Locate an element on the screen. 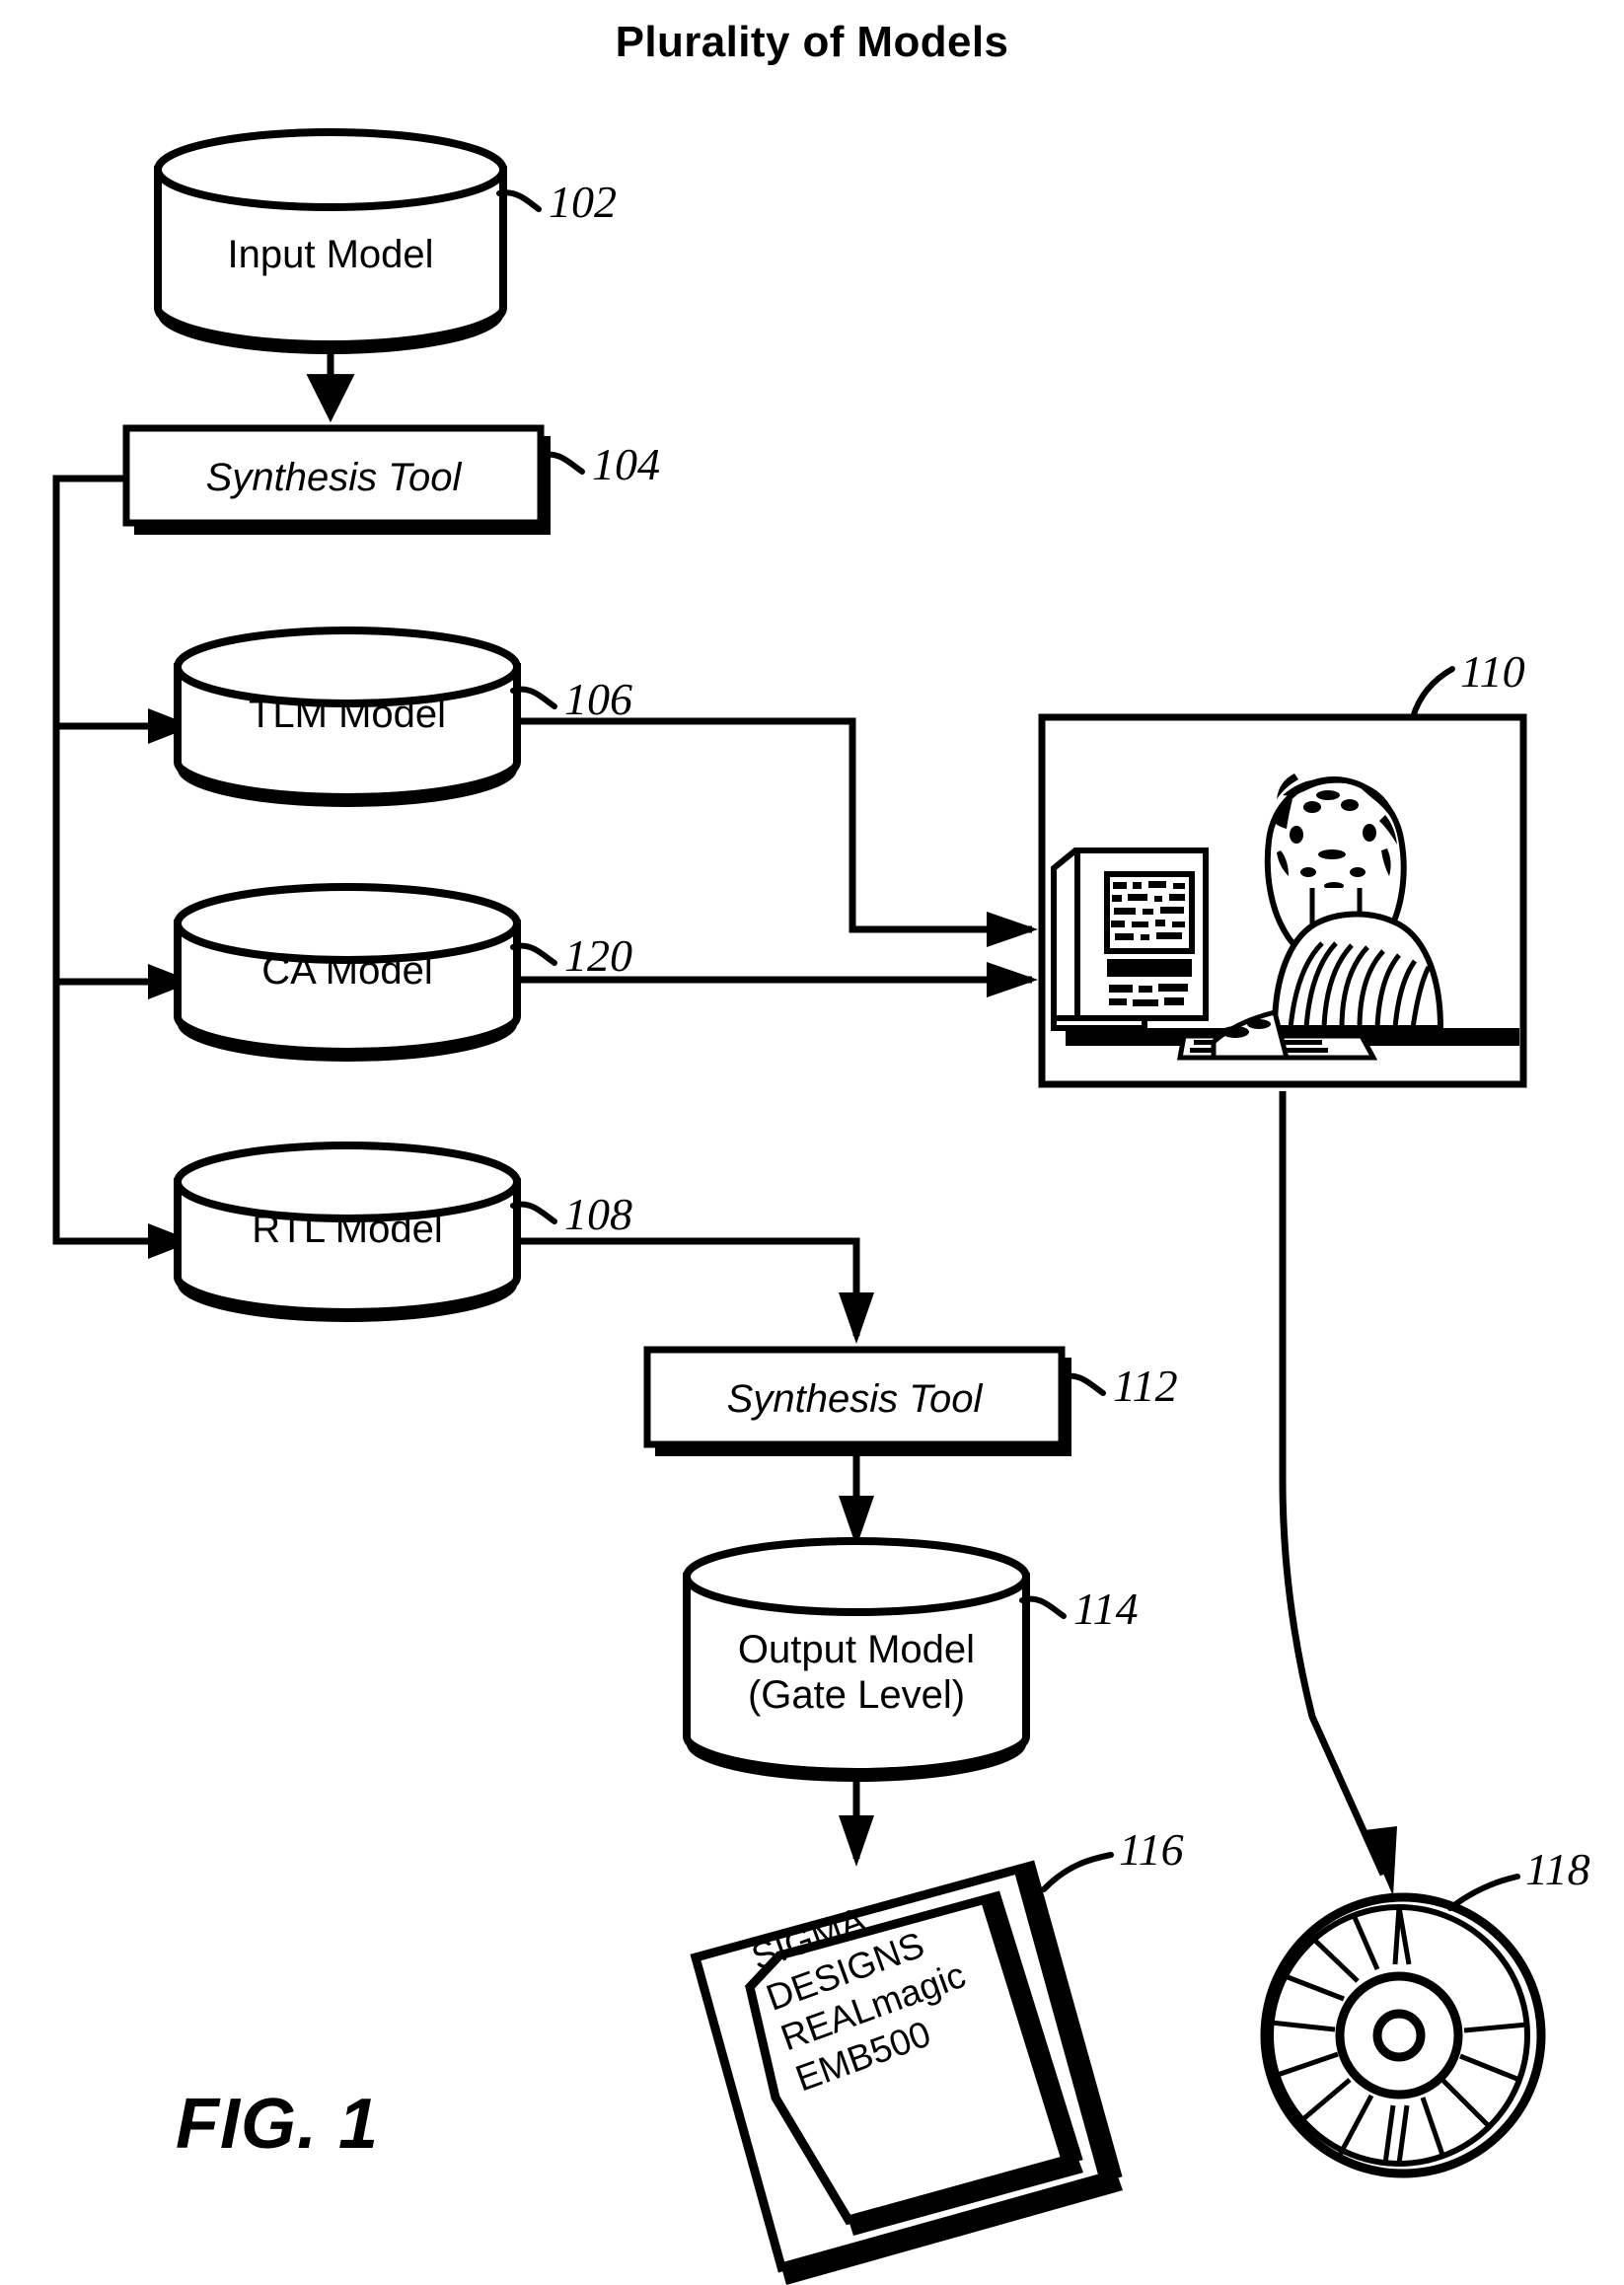 The width and height of the screenshot is (1624, 2285). ref-108: 108 is located at coordinates (598, 1214).